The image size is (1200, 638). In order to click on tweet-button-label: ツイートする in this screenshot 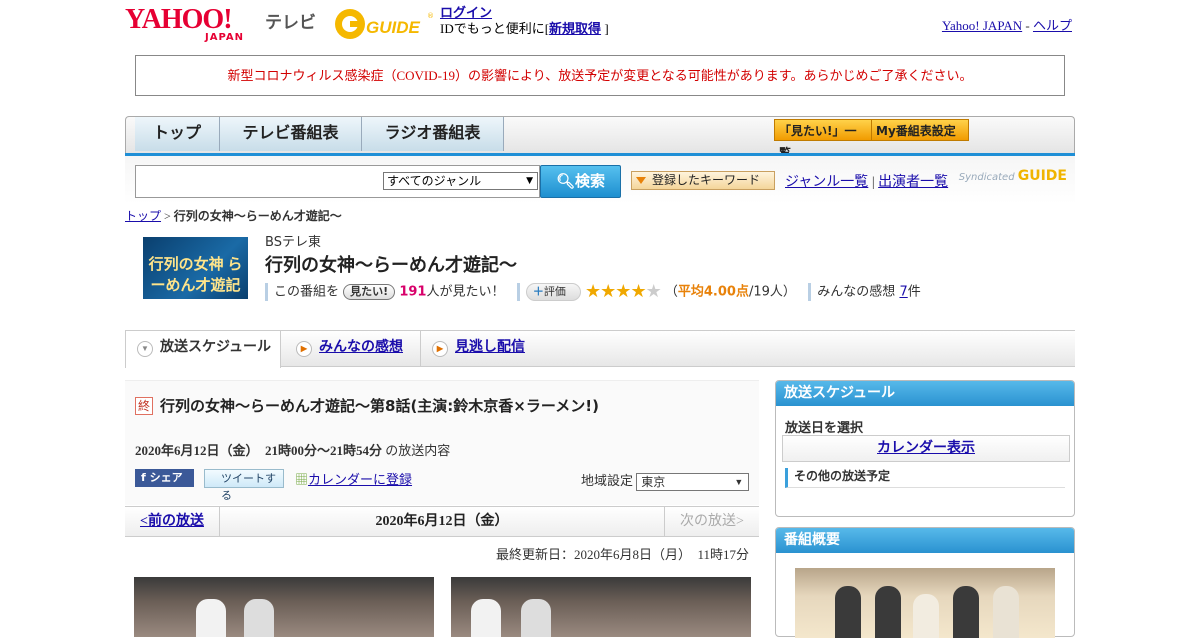, I will do `click(248, 487)`.